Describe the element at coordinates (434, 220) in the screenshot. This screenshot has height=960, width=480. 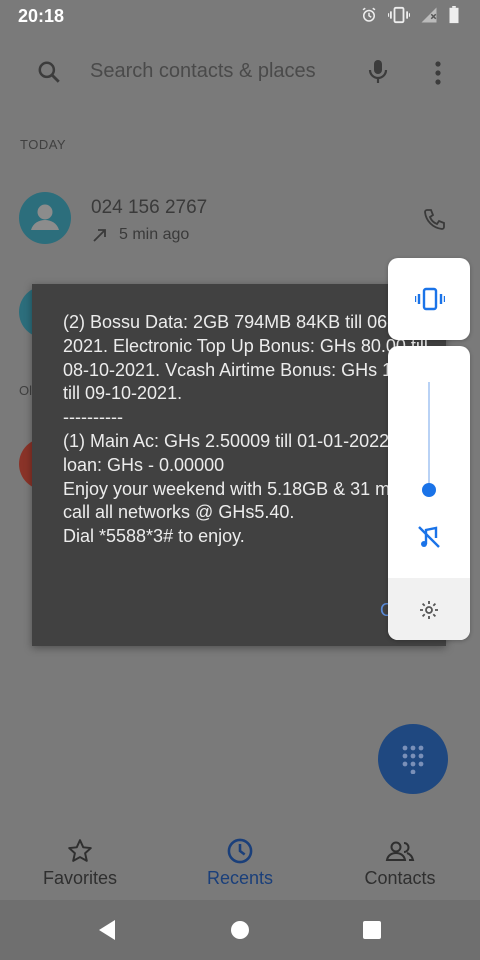
I see `phone-icon` at that location.